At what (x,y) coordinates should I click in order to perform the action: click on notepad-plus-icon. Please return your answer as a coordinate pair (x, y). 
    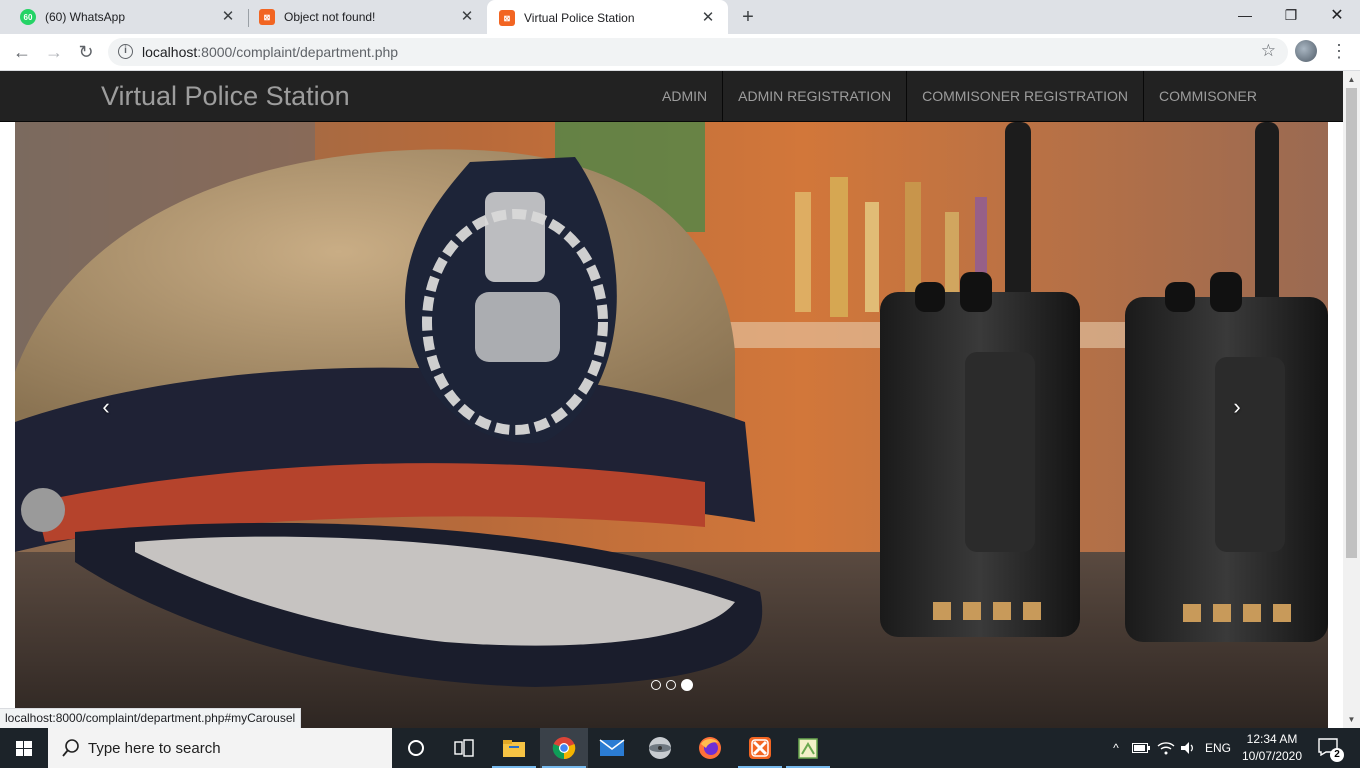
    Looking at the image, I should click on (808, 748).